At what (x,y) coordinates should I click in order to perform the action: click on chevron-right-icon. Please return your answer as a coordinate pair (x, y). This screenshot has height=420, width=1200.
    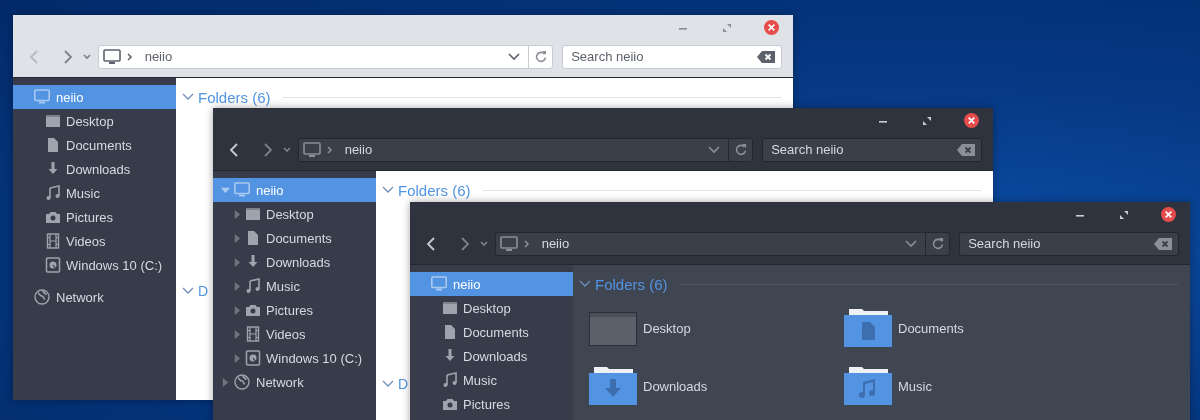
    Looking at the image, I should click on (267, 149).